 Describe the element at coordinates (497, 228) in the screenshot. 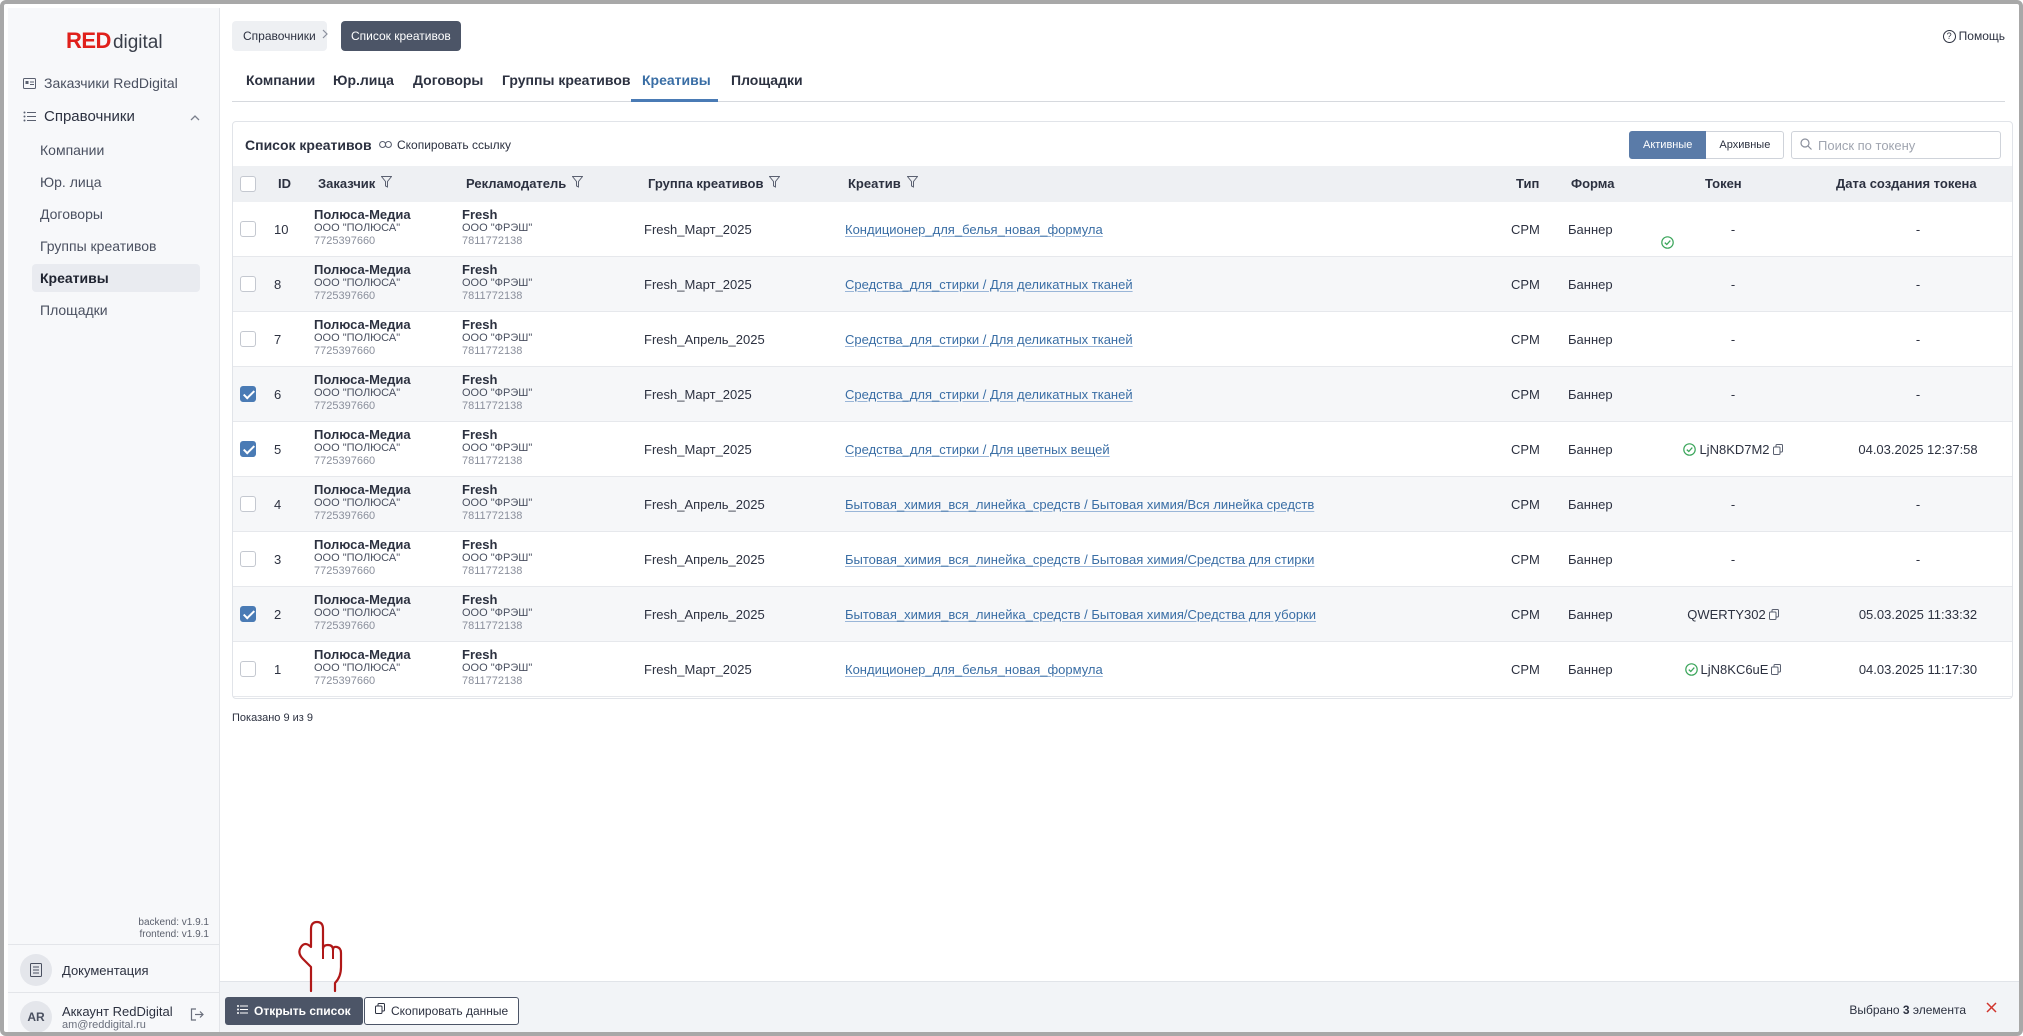

I see `cell-advertiser: Fresh ООО "ФРЭШ" 7811772138` at that location.